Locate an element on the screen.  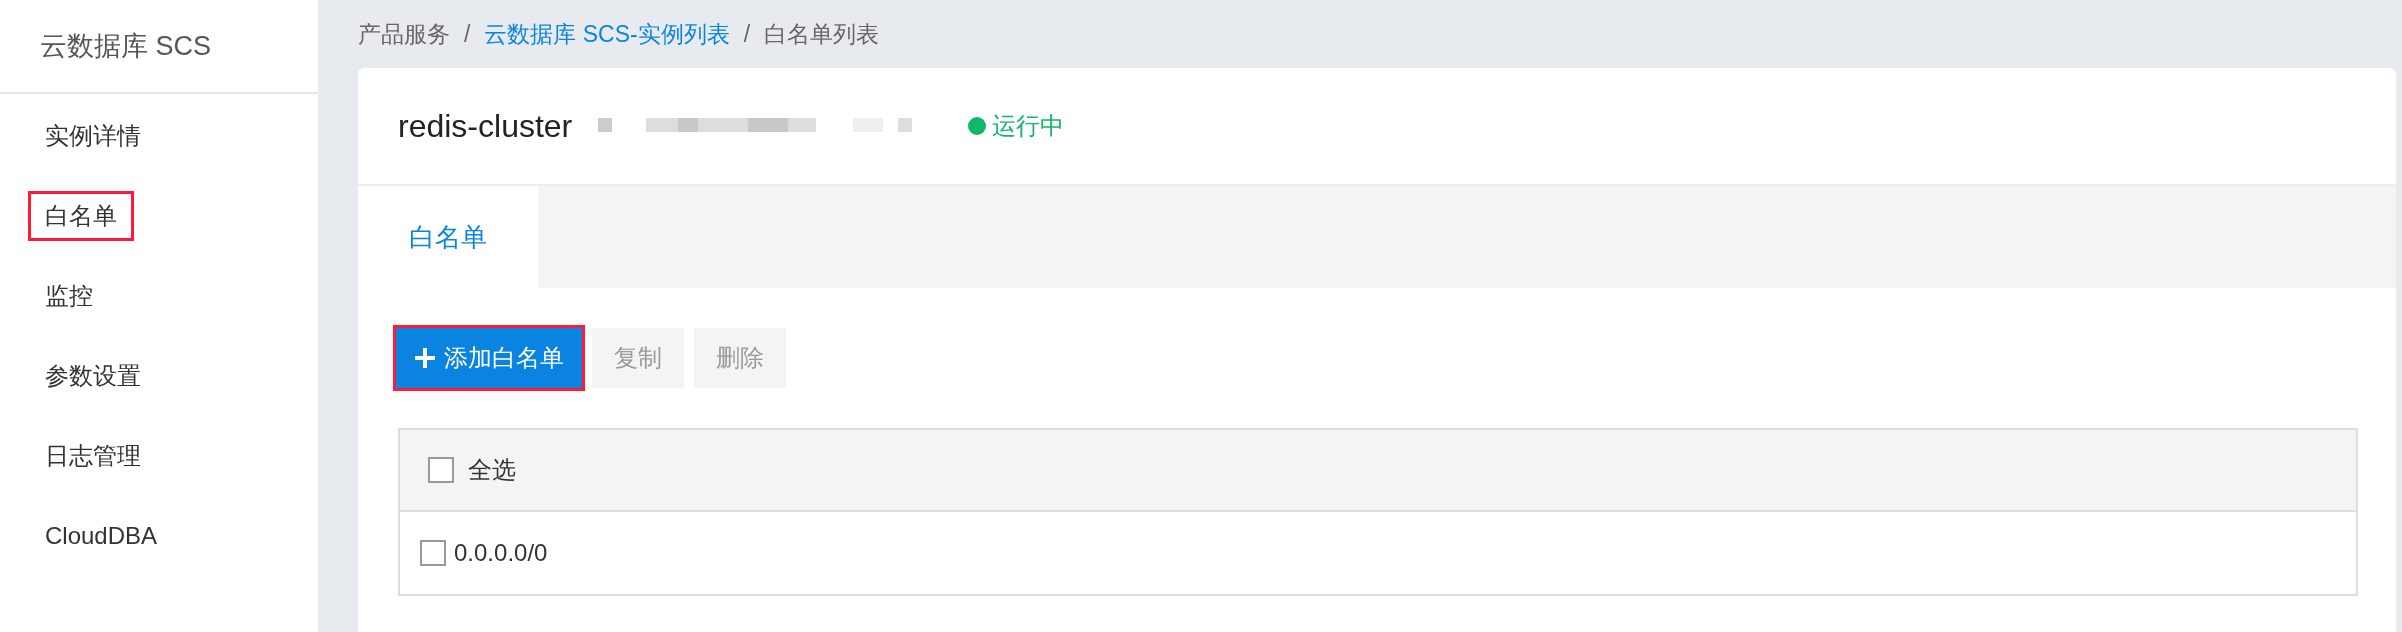
breadcrumb-item: 白名单列表 is located at coordinates (822, 34).